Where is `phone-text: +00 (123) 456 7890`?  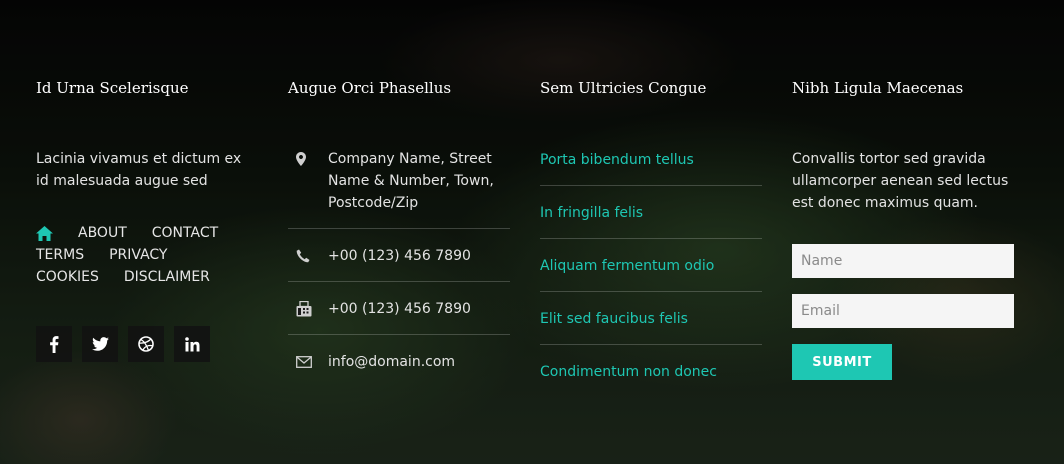 phone-text: +00 (123) 456 7890 is located at coordinates (399, 256).